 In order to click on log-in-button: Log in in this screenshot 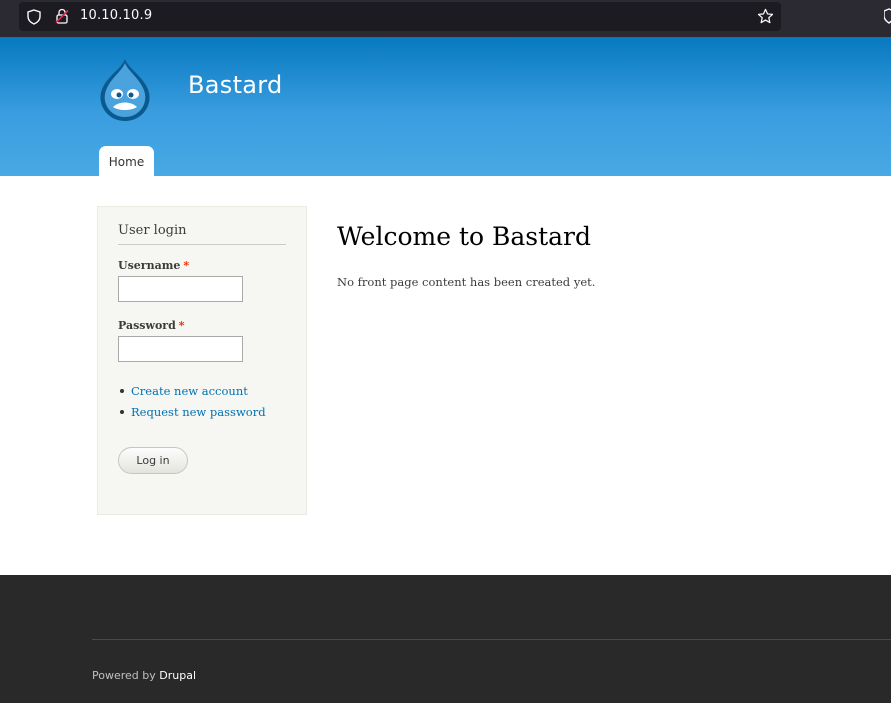, I will do `click(153, 460)`.